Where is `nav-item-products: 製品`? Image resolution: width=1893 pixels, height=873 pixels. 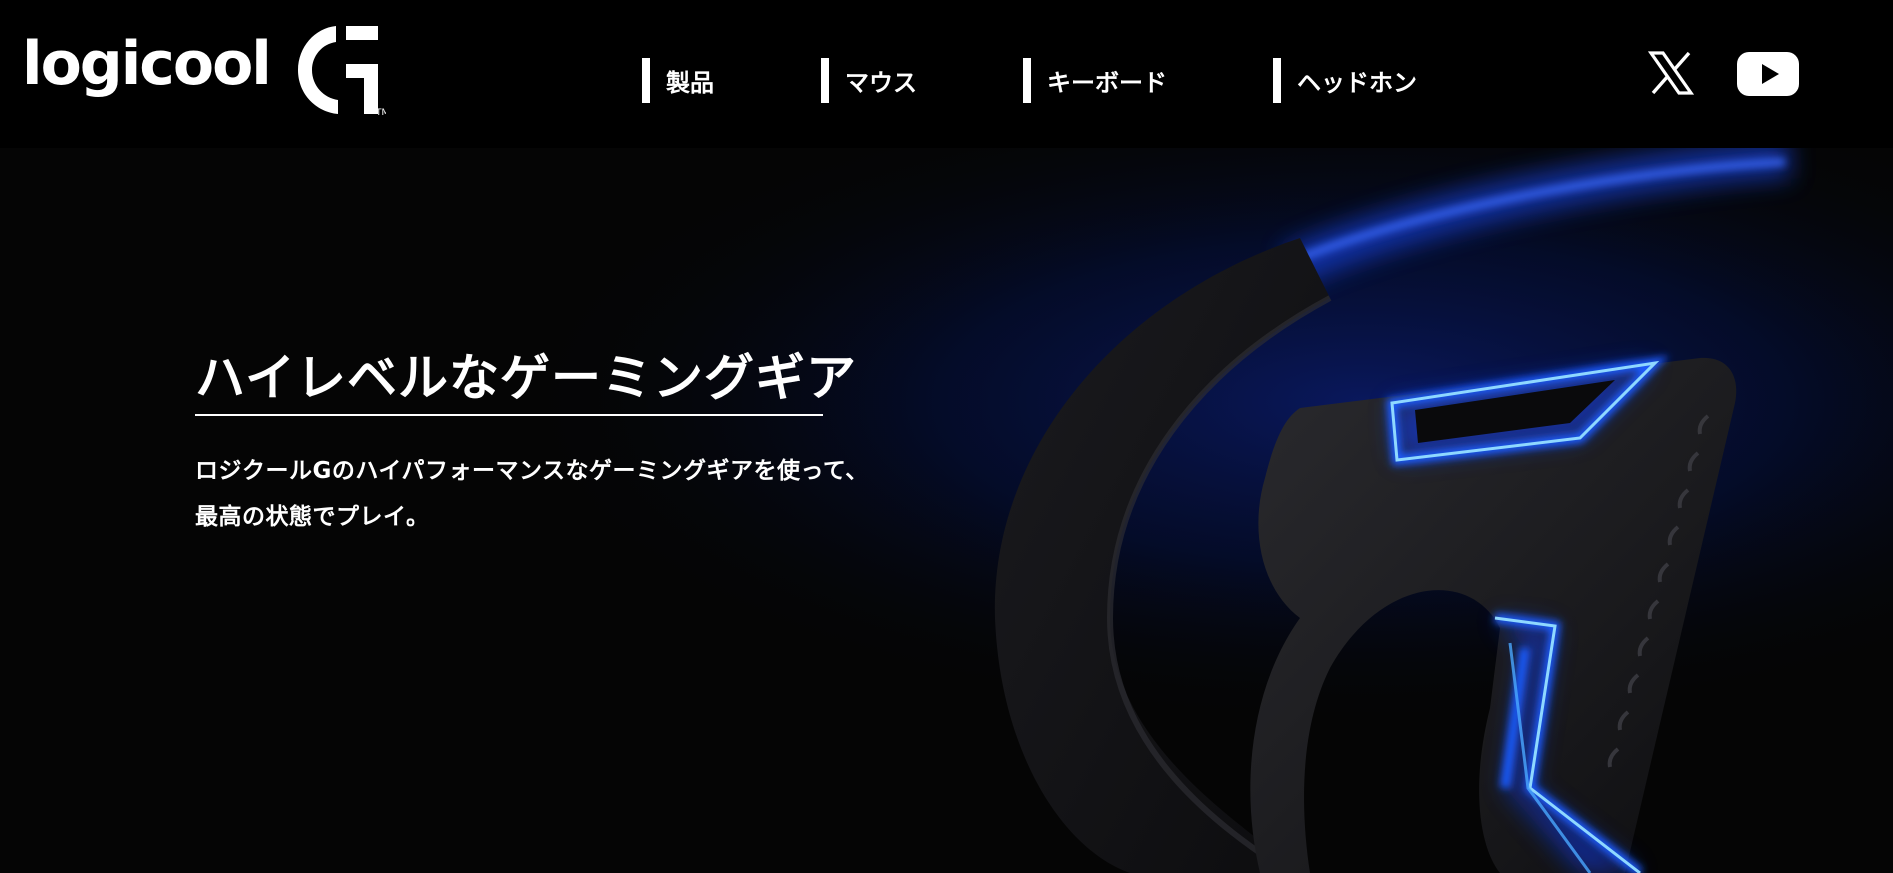 nav-item-products: 製品 is located at coordinates (678, 80).